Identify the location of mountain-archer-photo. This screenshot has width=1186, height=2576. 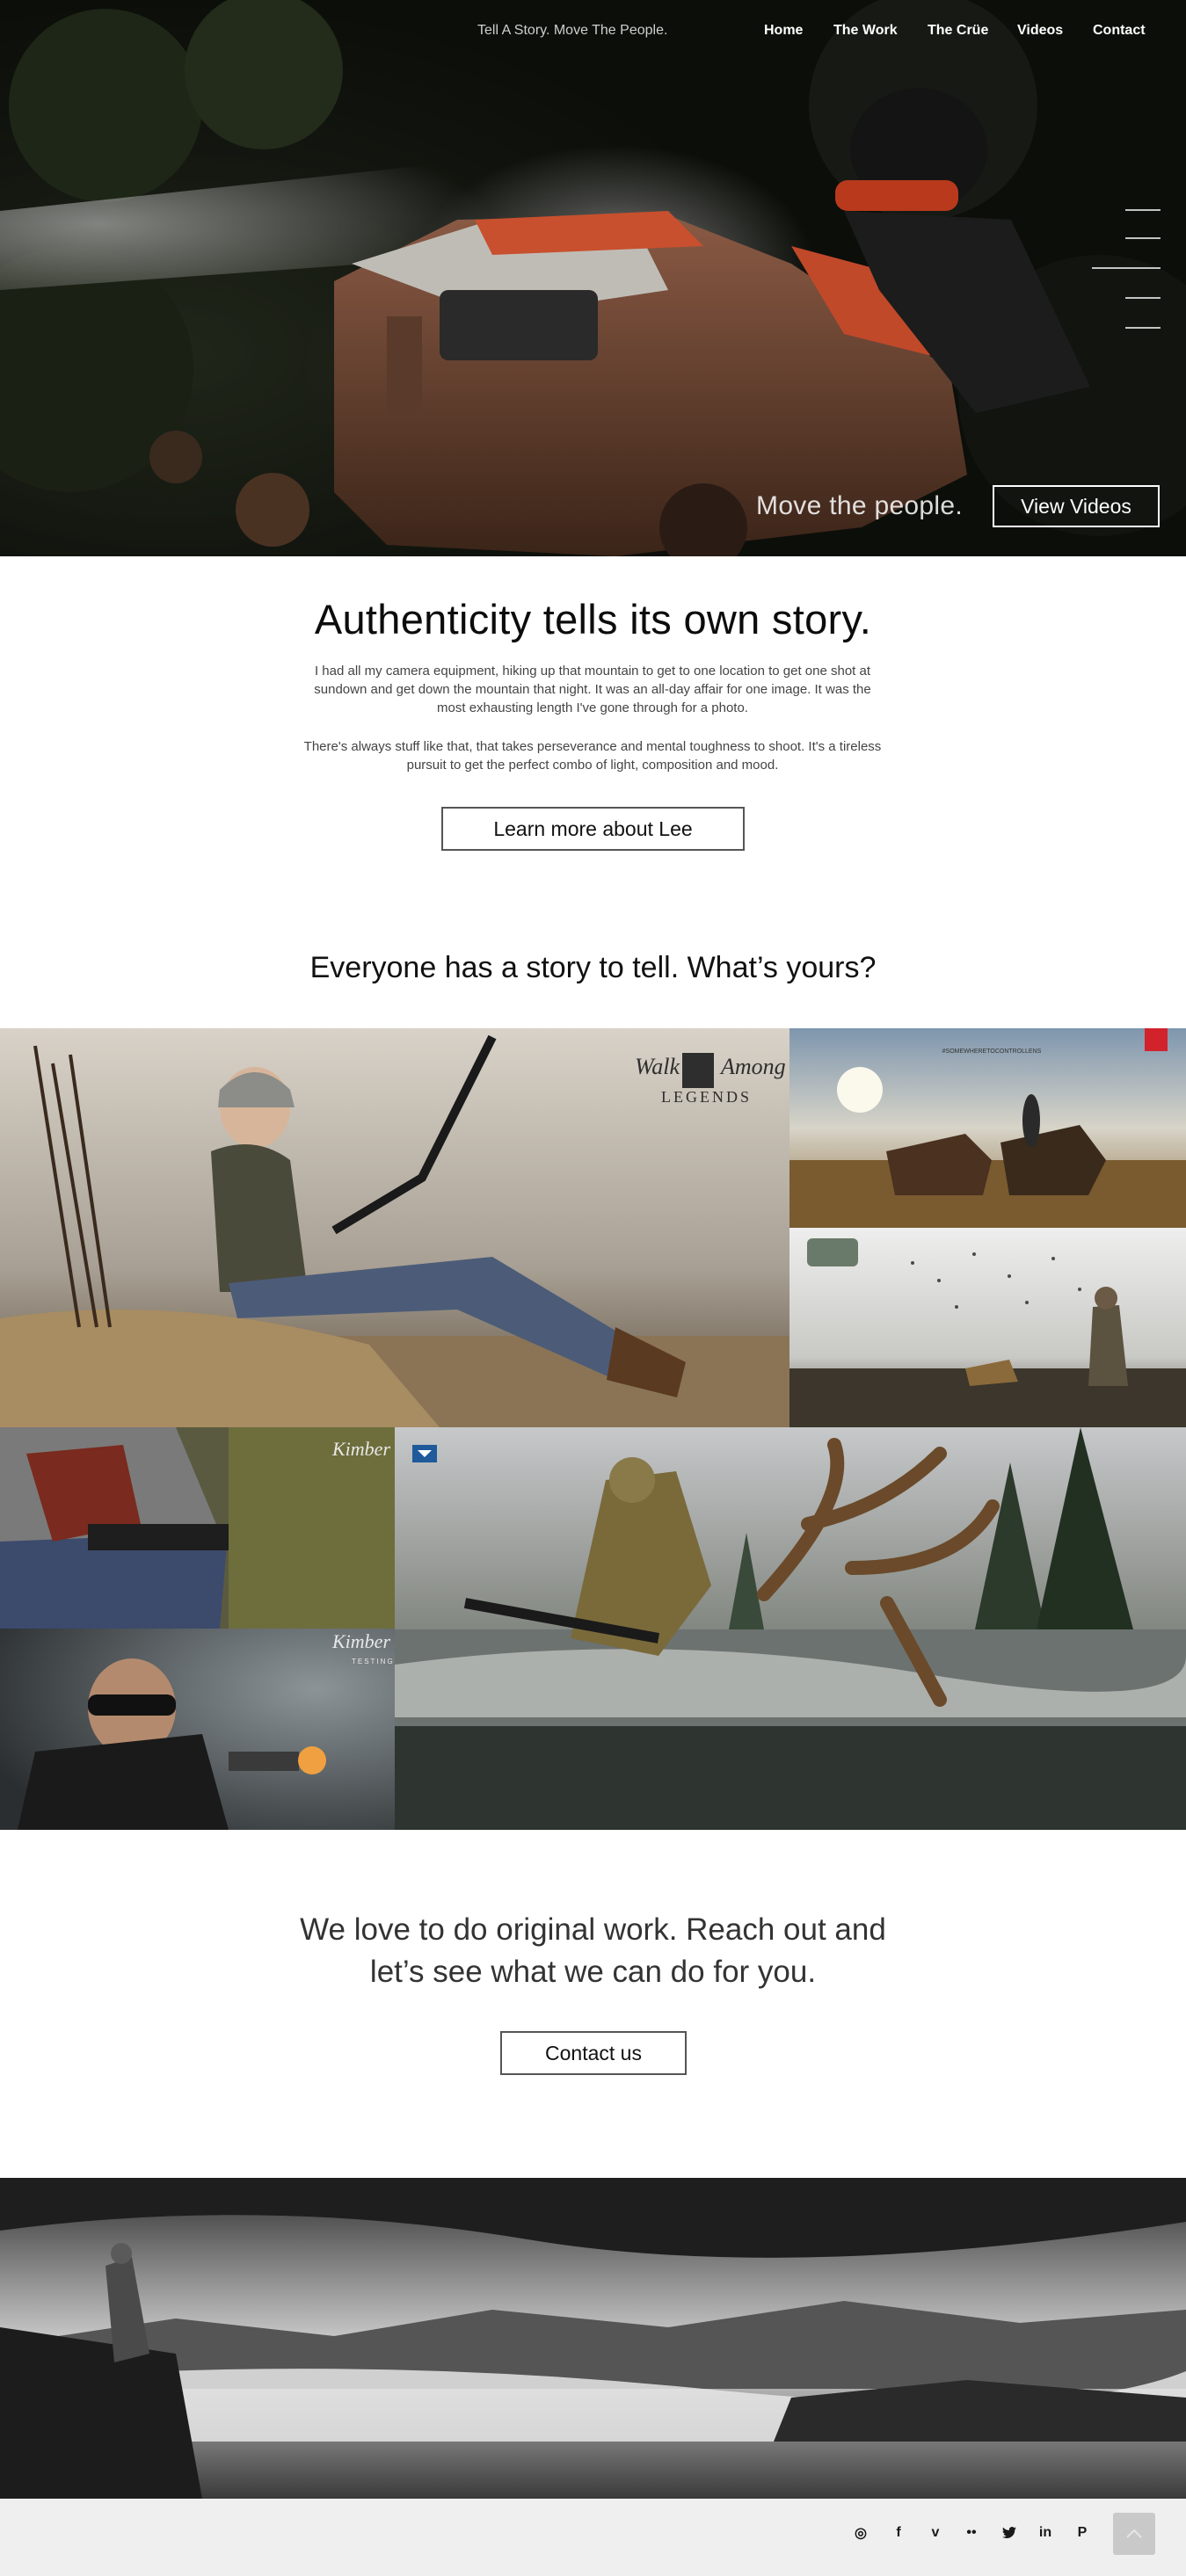
(593, 2338).